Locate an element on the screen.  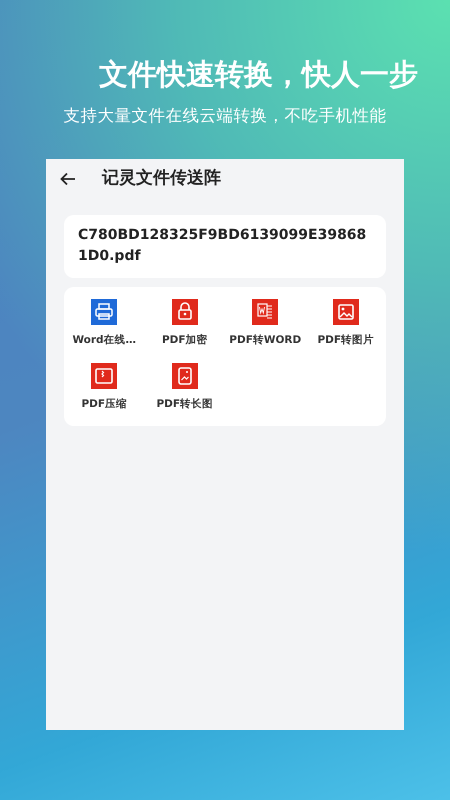
tool-button: PDF加密 is located at coordinates (184, 323).